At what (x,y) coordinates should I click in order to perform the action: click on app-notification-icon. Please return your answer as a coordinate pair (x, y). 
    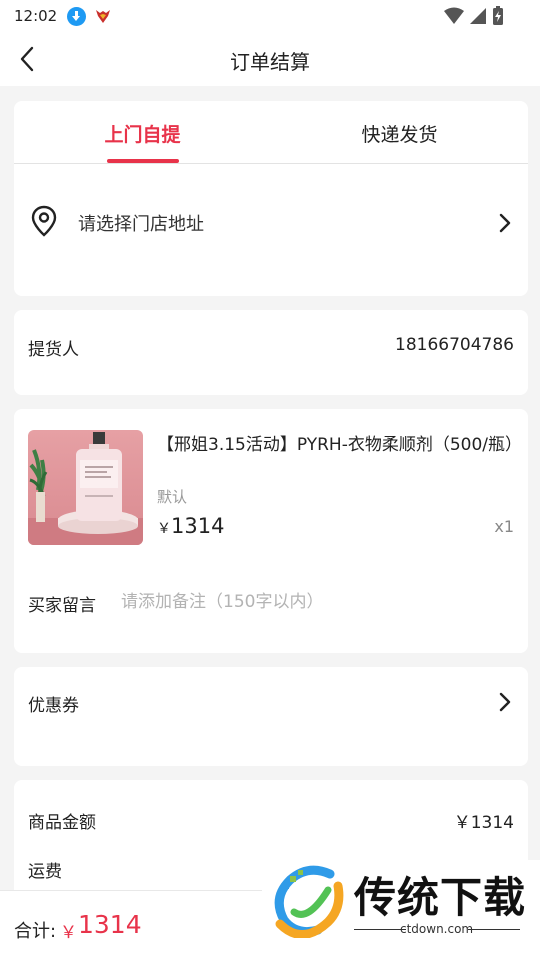
    Looking at the image, I should click on (103, 16).